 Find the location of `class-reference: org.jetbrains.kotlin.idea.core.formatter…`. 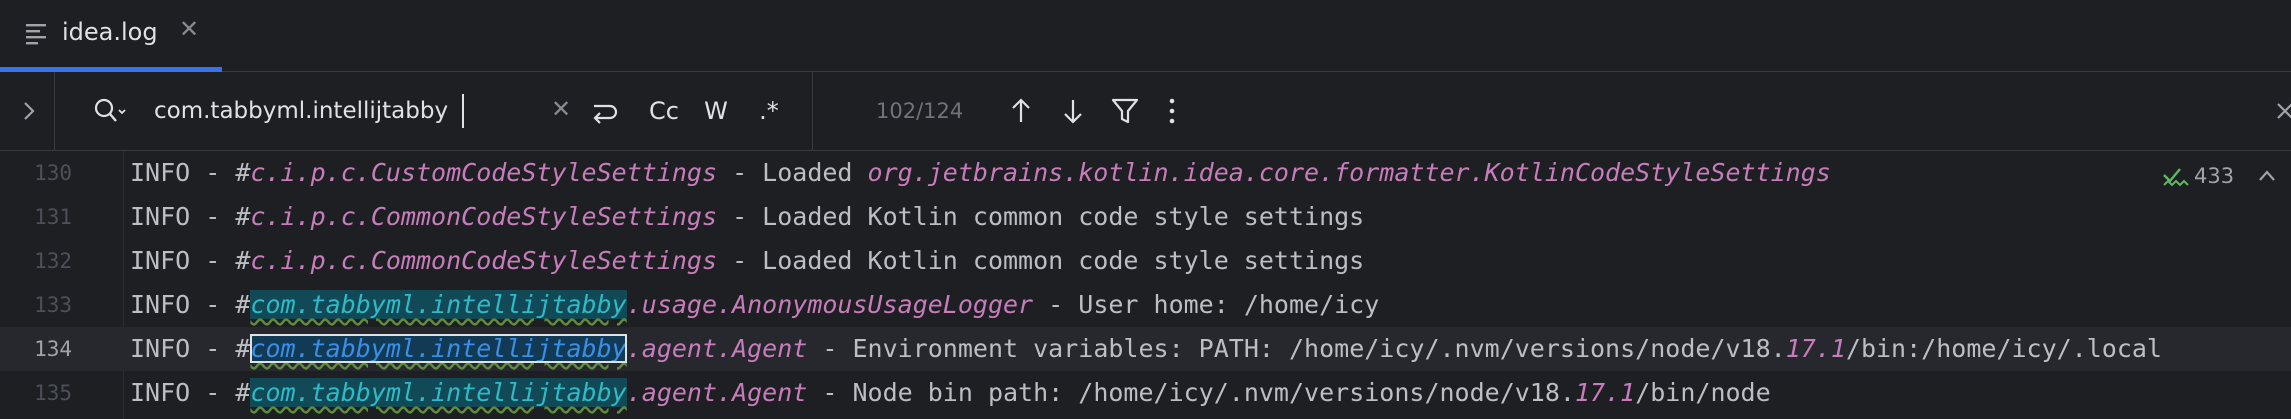

class-reference: org.jetbrains.kotlin.idea.core.formatter… is located at coordinates (1349, 172).